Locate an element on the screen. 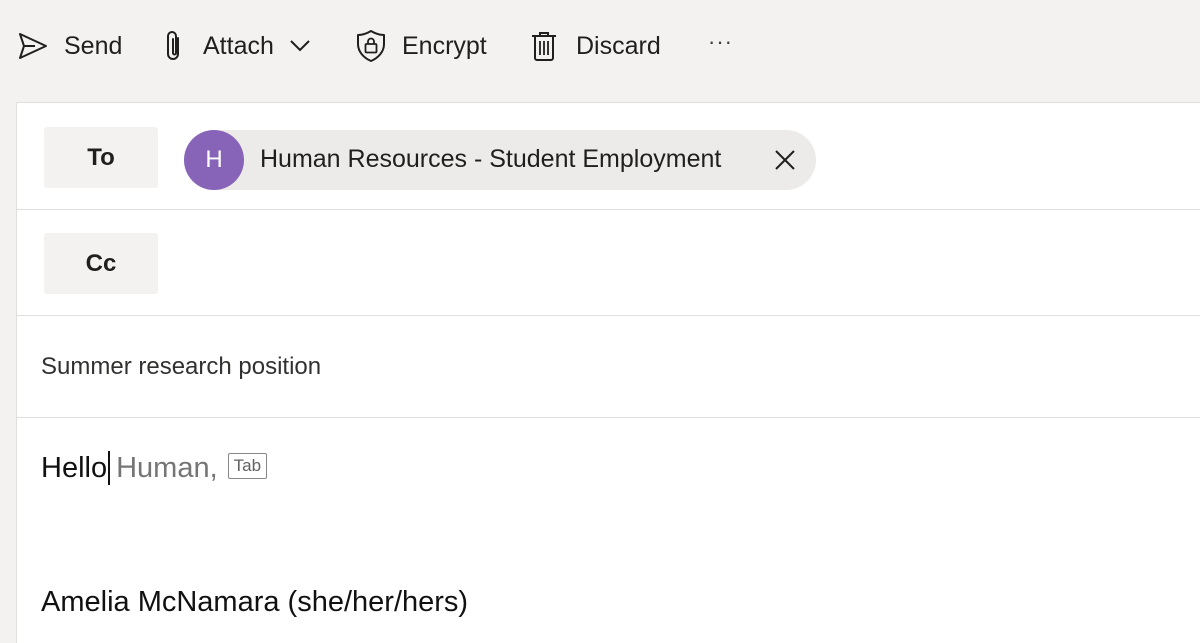  to-label: To is located at coordinates (101, 157).